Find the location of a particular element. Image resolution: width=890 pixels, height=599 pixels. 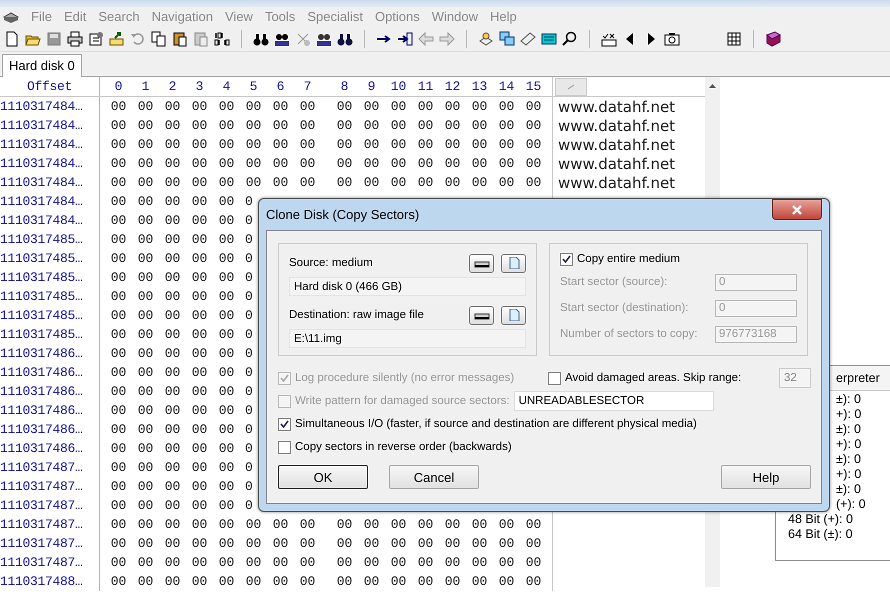

menu-item: File is located at coordinates (41, 16).